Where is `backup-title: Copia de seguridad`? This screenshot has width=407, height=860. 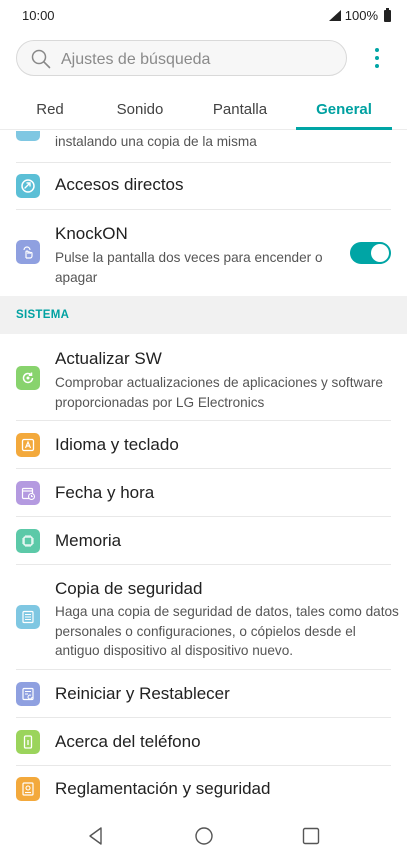 backup-title: Copia de seguridad is located at coordinates (129, 588).